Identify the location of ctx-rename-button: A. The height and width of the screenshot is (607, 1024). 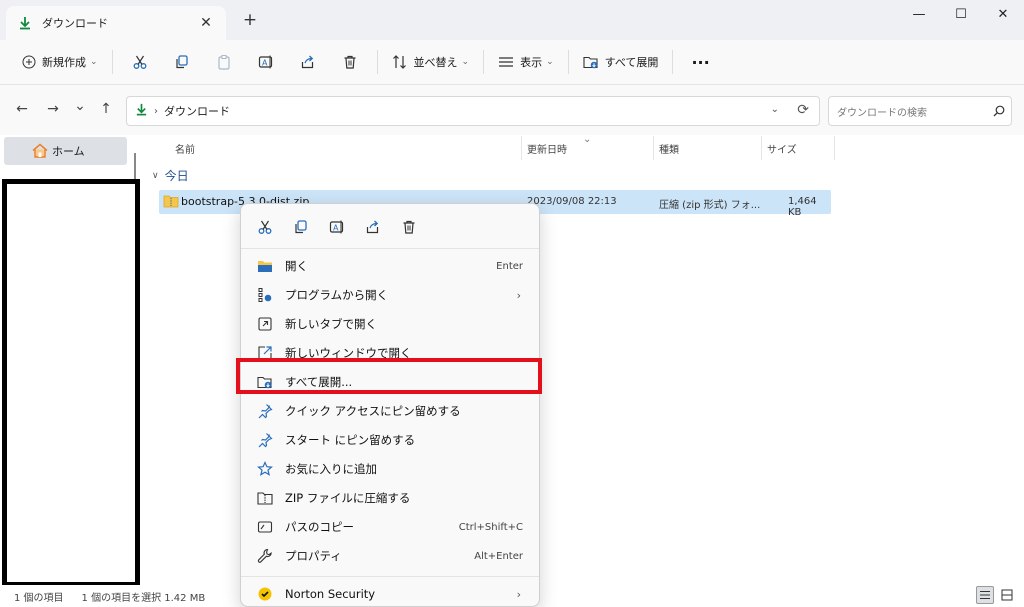
(337, 227).